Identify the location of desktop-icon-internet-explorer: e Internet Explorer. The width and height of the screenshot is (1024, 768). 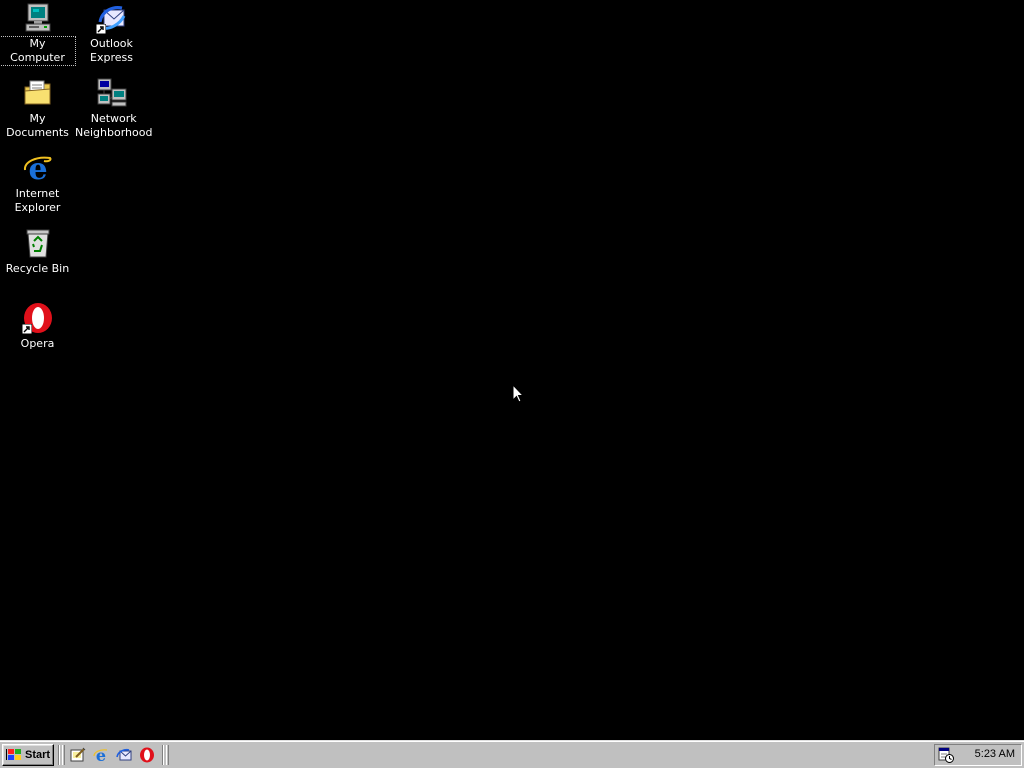
(37, 183).